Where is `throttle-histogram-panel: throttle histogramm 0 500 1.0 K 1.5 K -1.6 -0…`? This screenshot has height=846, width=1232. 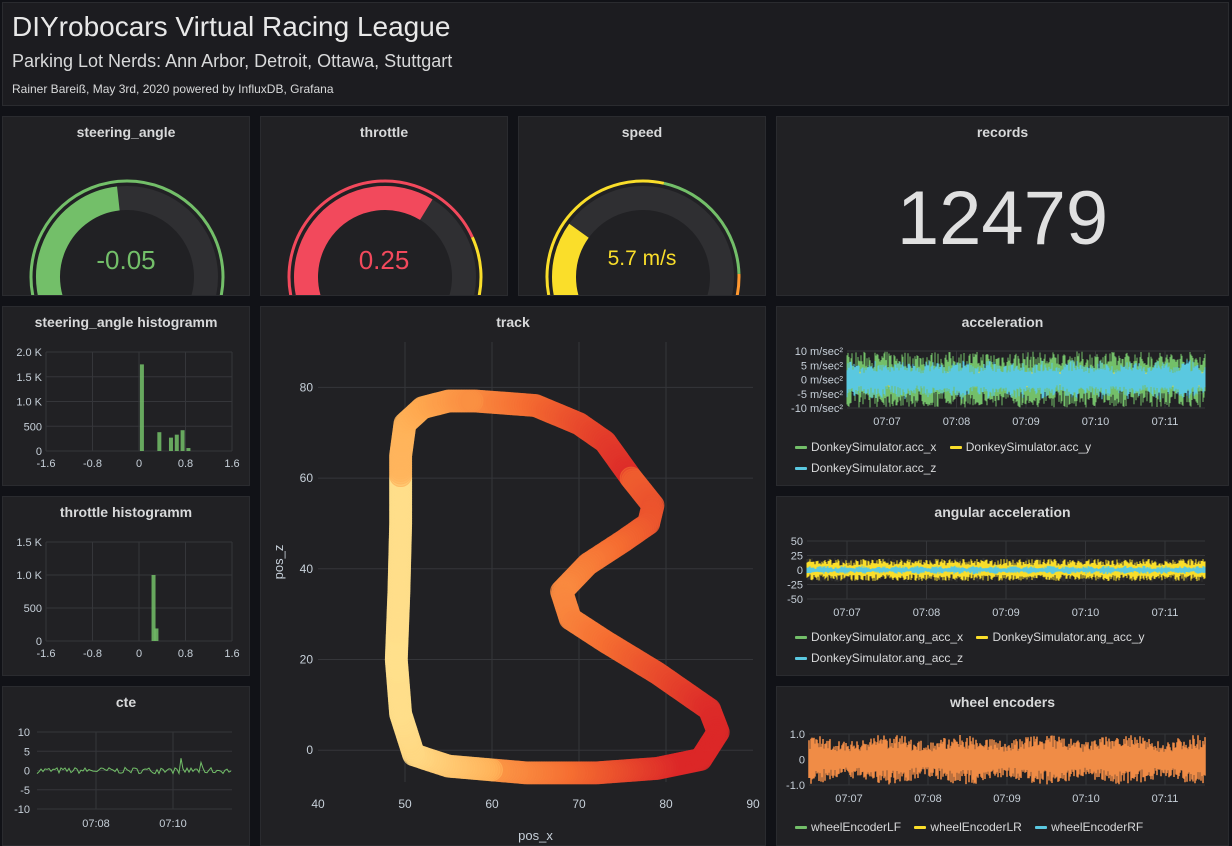 throttle-histogram-panel: throttle histogramm 0 500 1.0 K 1.5 K -1.6 -0… is located at coordinates (126, 586).